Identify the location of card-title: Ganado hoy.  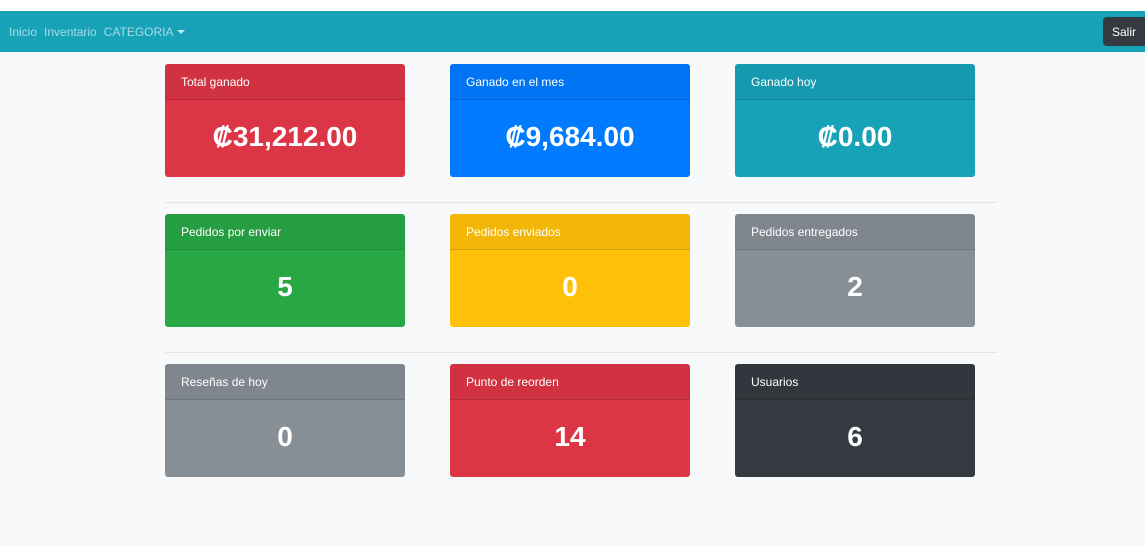
(855, 82).